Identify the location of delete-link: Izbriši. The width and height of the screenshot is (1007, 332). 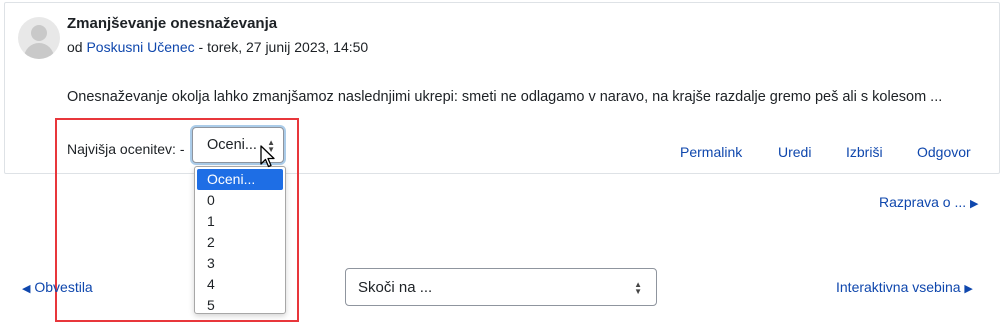
(864, 152).